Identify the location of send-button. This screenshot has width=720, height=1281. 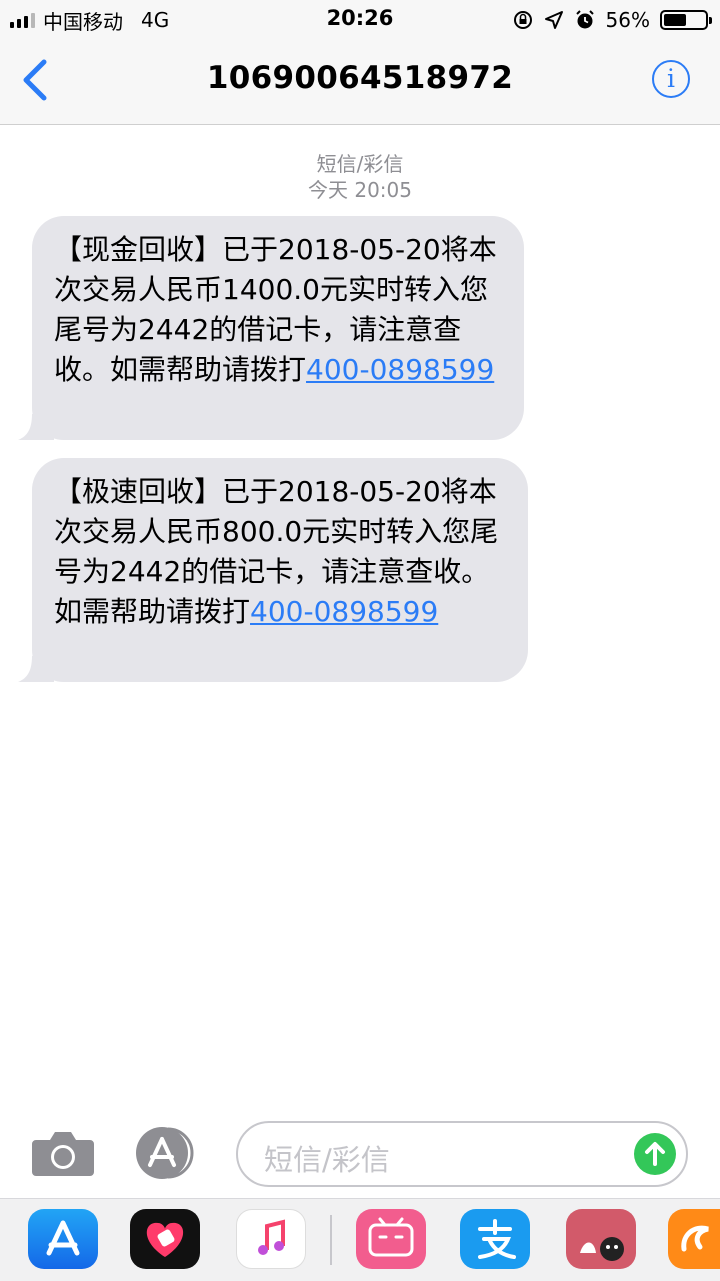
(655, 1154).